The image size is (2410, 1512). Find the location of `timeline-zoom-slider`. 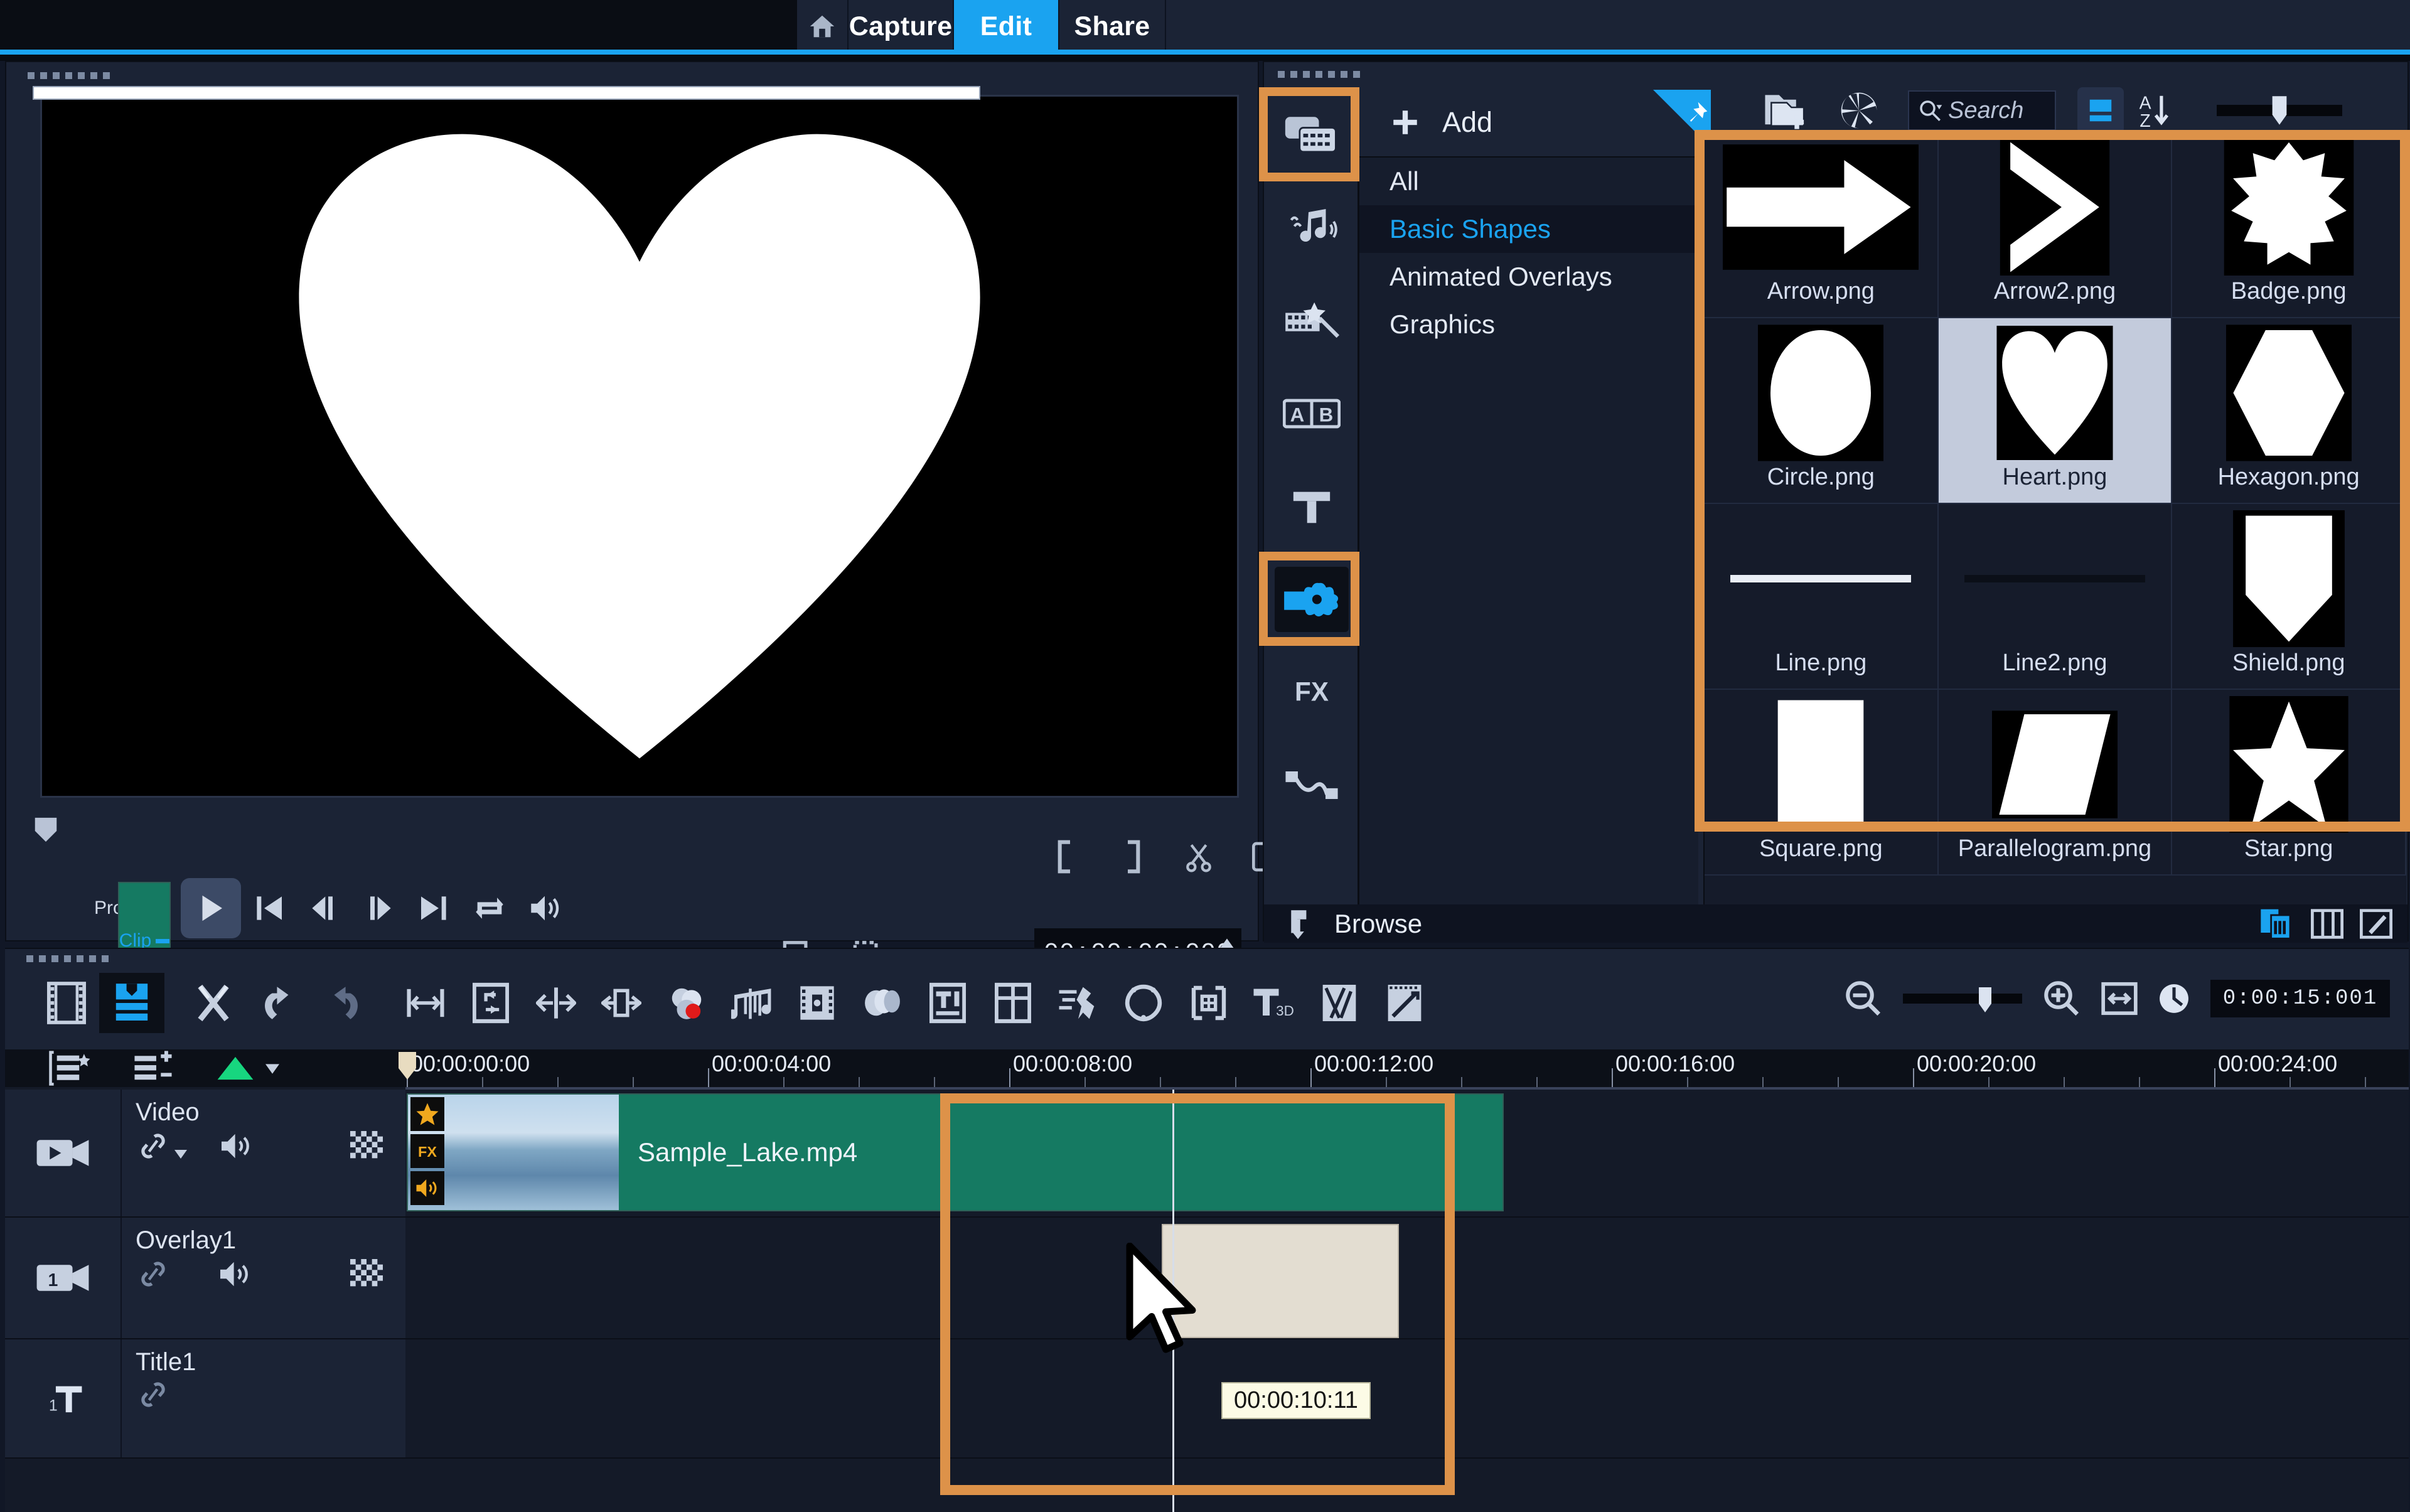

timeline-zoom-slider is located at coordinates (1962, 999).